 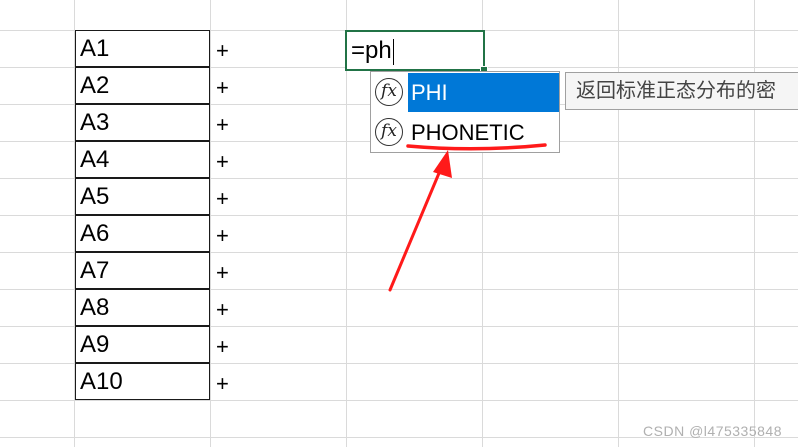 I want to click on formula-text: =ph, so click(x=371, y=50).